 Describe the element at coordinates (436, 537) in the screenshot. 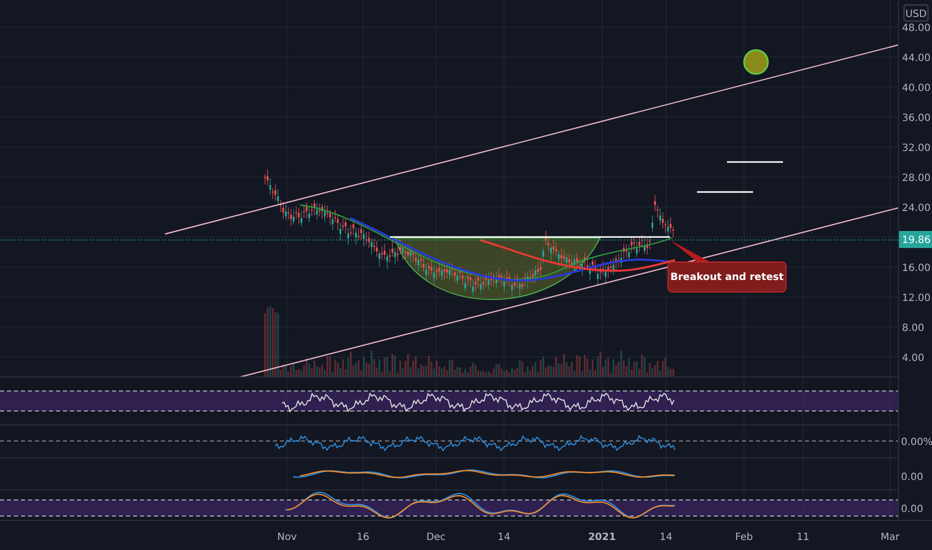

I see `time-axis-label: Dec` at that location.